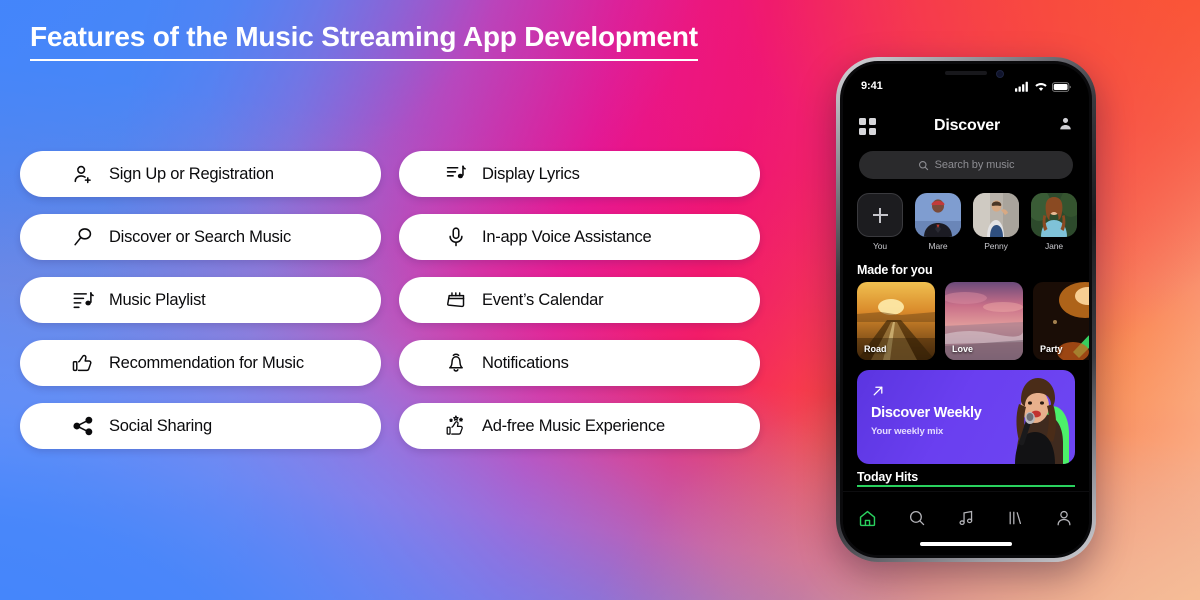 The height and width of the screenshot is (600, 1200). I want to click on today-hits-heading: Today Hits, so click(887, 477).